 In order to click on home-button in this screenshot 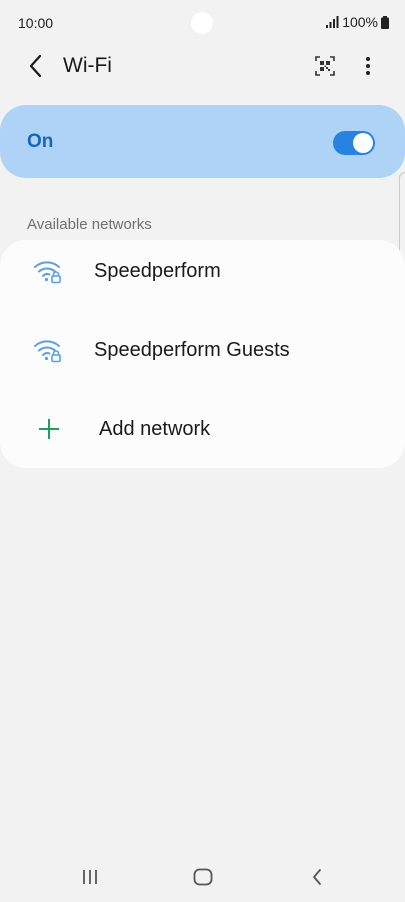, I will do `click(203, 877)`.